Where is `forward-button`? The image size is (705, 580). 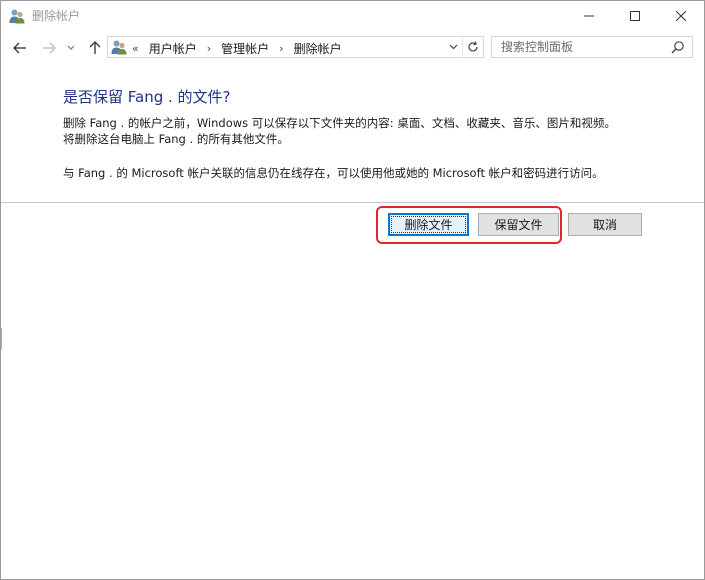 forward-button is located at coordinates (49, 48).